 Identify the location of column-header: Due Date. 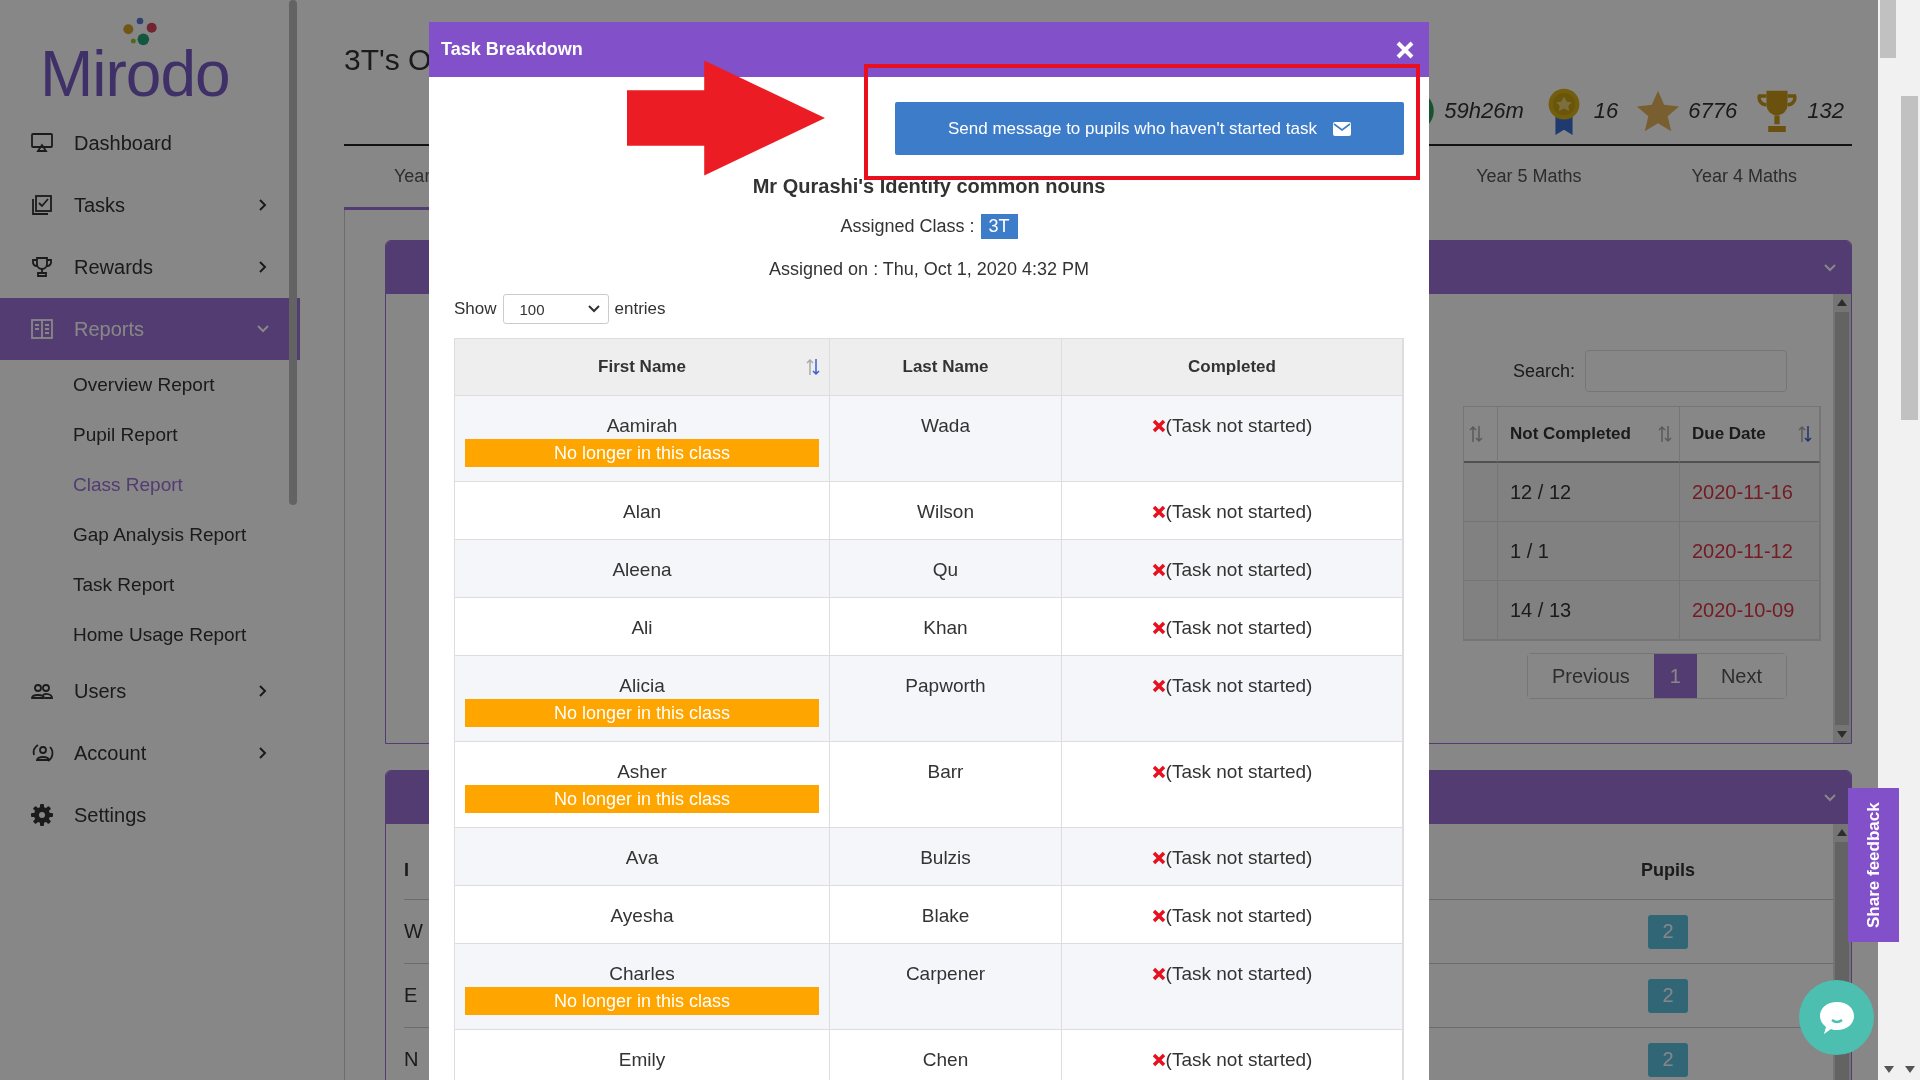
(1729, 434).